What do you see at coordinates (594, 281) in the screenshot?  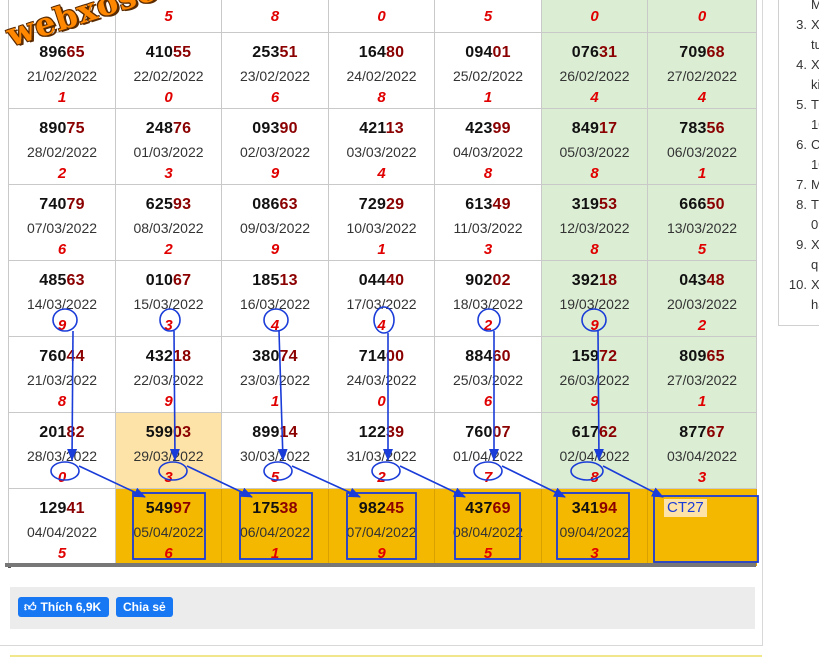 I see `result-number: 39218` at bounding box center [594, 281].